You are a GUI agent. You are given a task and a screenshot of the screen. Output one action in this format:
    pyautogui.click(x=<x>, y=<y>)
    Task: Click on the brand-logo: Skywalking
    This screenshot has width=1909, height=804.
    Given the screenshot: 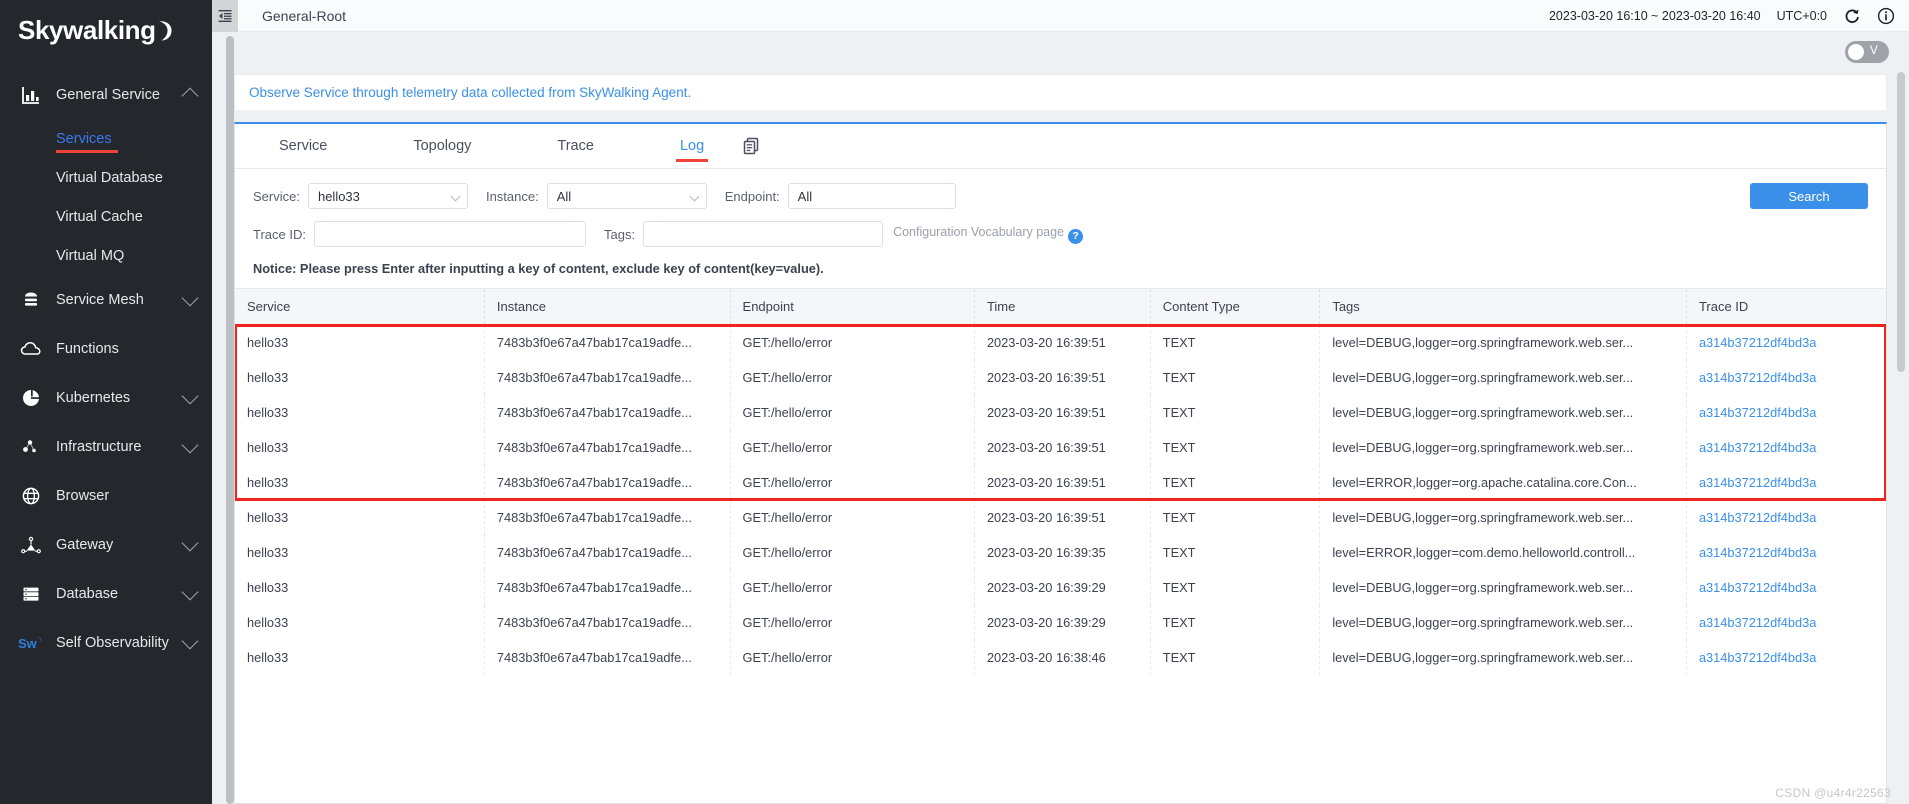 What is the action you would take?
    pyautogui.click(x=106, y=30)
    